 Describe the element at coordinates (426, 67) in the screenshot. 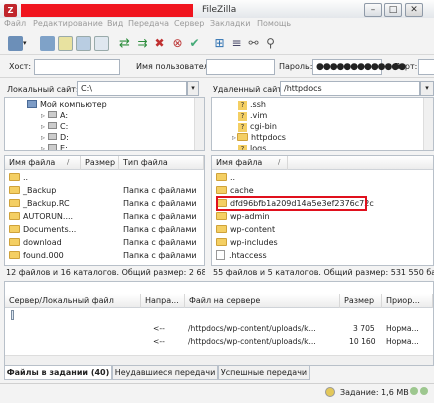

I see `port-input` at that location.